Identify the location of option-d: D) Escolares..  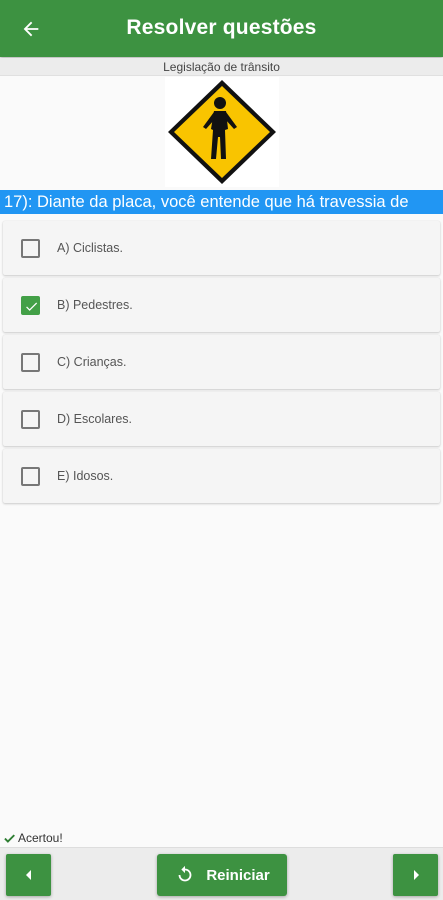
(221, 419).